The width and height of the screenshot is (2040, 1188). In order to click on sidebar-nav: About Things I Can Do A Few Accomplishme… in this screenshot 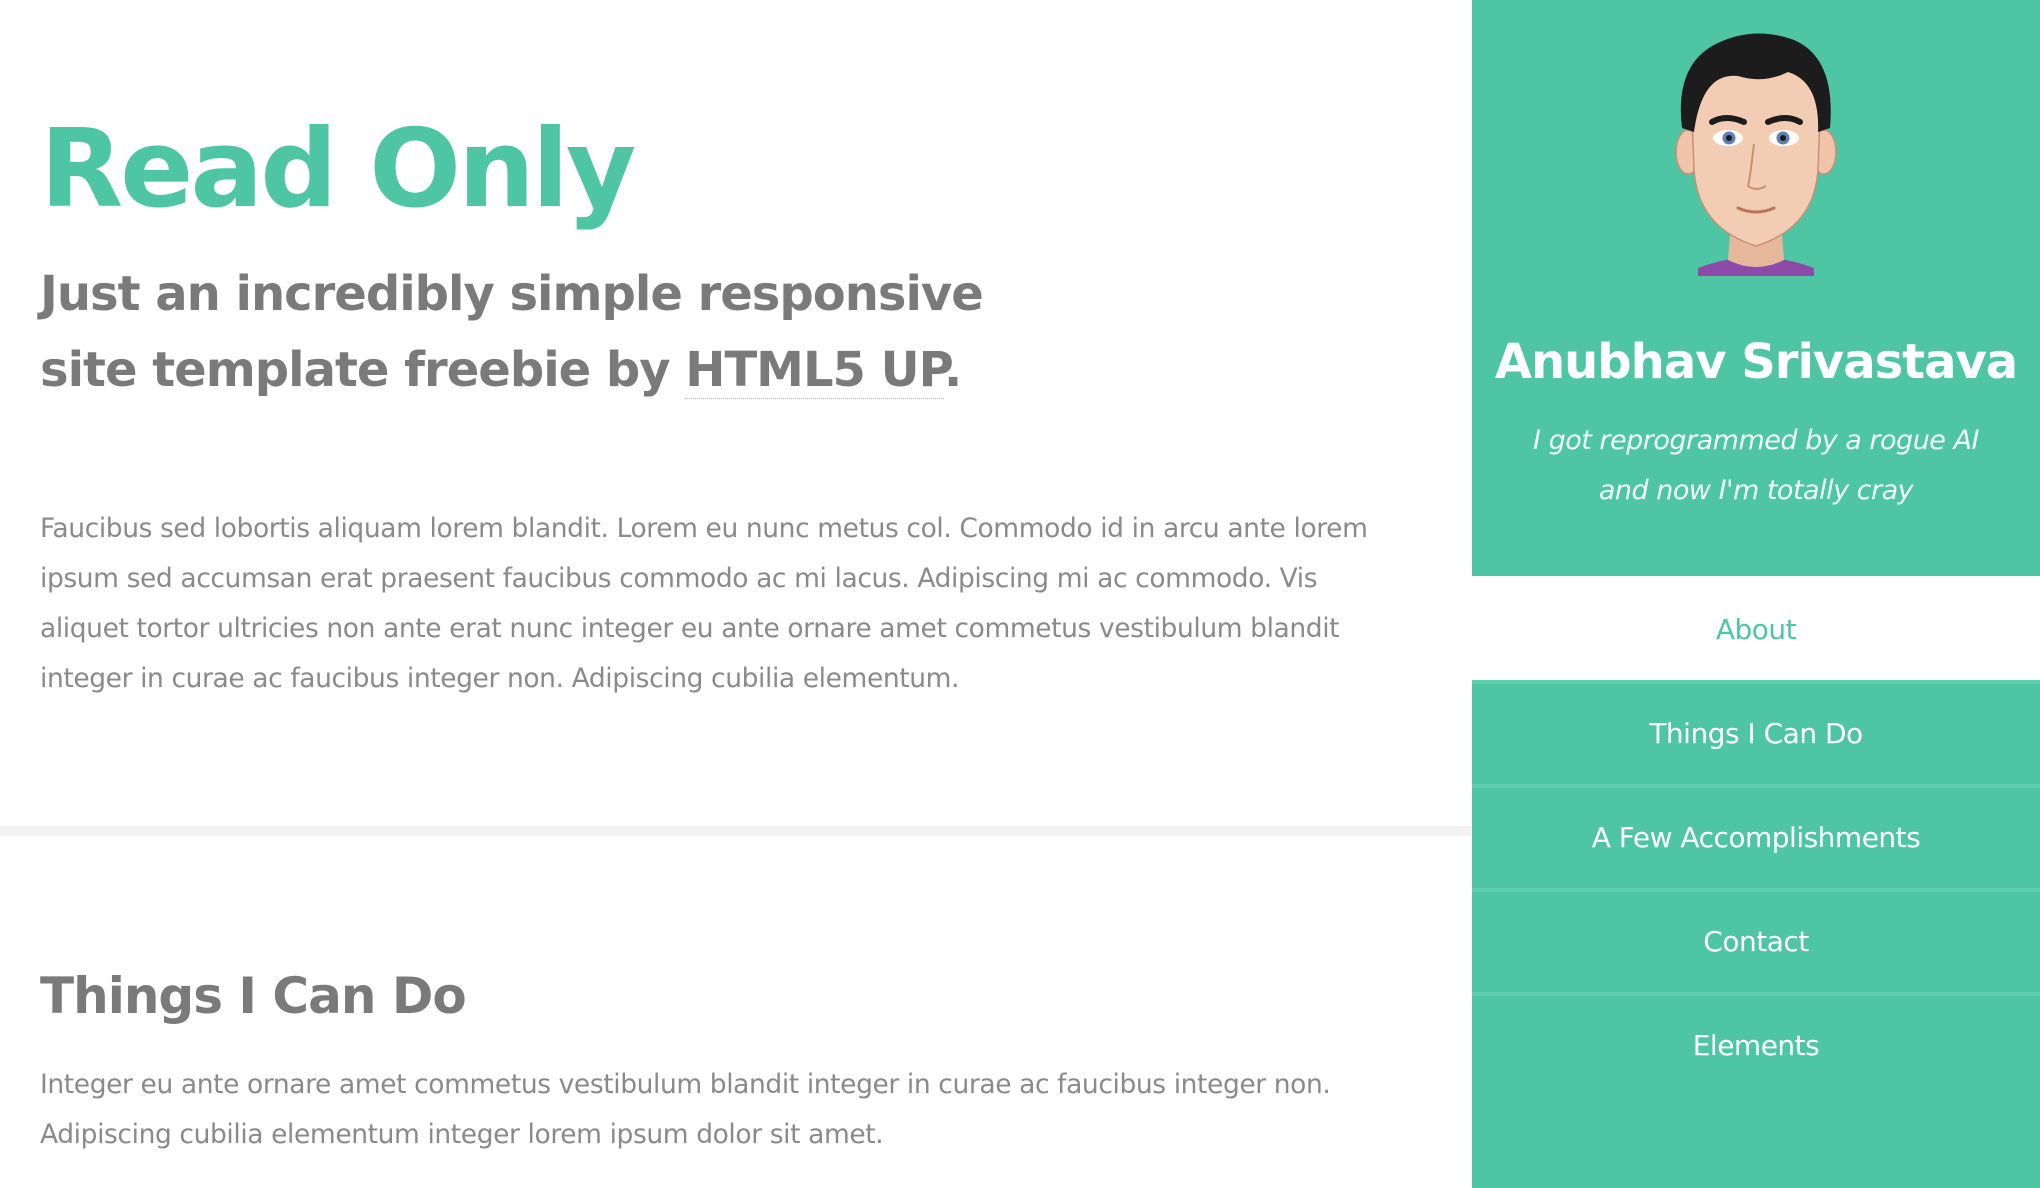, I will do `click(1756, 836)`.